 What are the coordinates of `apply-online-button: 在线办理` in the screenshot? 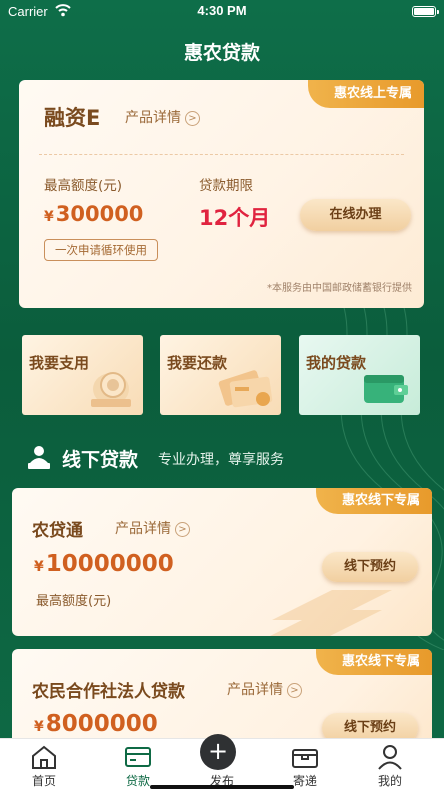 It's located at (355, 215).